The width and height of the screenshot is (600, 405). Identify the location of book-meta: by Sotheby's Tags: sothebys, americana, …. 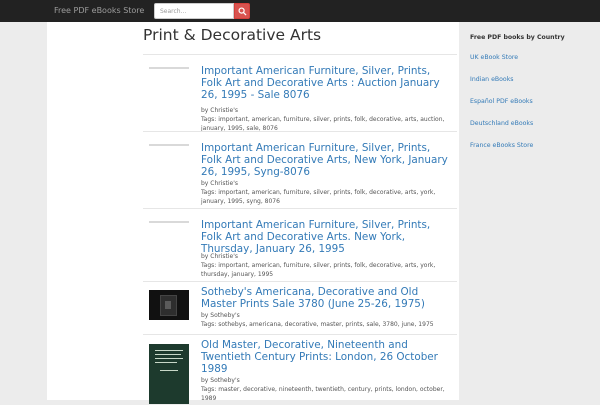
(327, 320).